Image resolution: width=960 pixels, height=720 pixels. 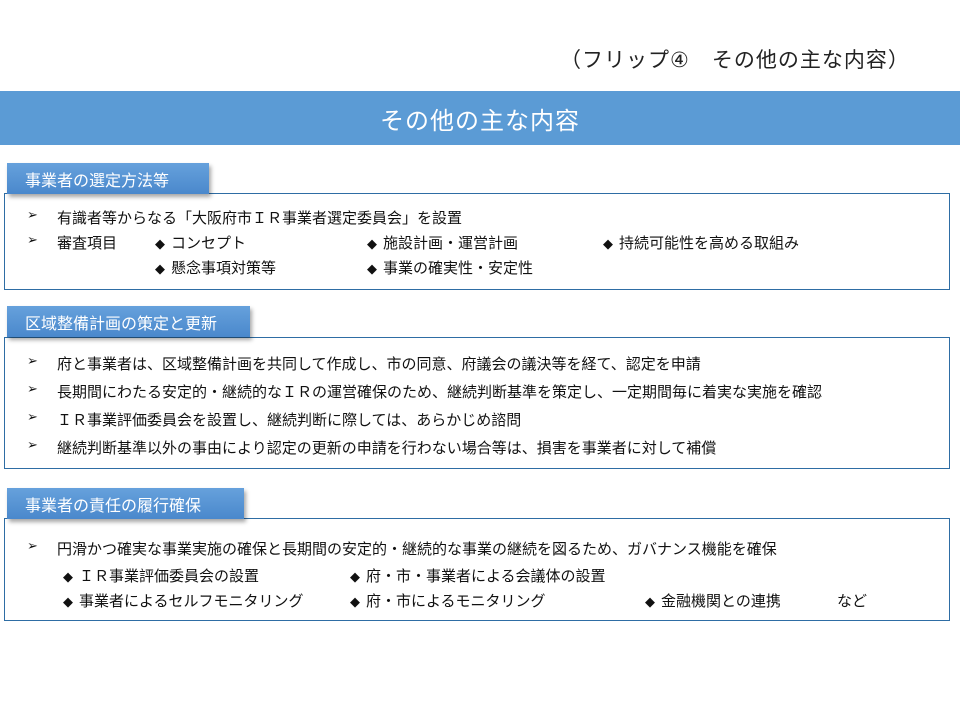 I want to click on governance-item: ◆ 府・市によるモニタリング, so click(x=448, y=601).